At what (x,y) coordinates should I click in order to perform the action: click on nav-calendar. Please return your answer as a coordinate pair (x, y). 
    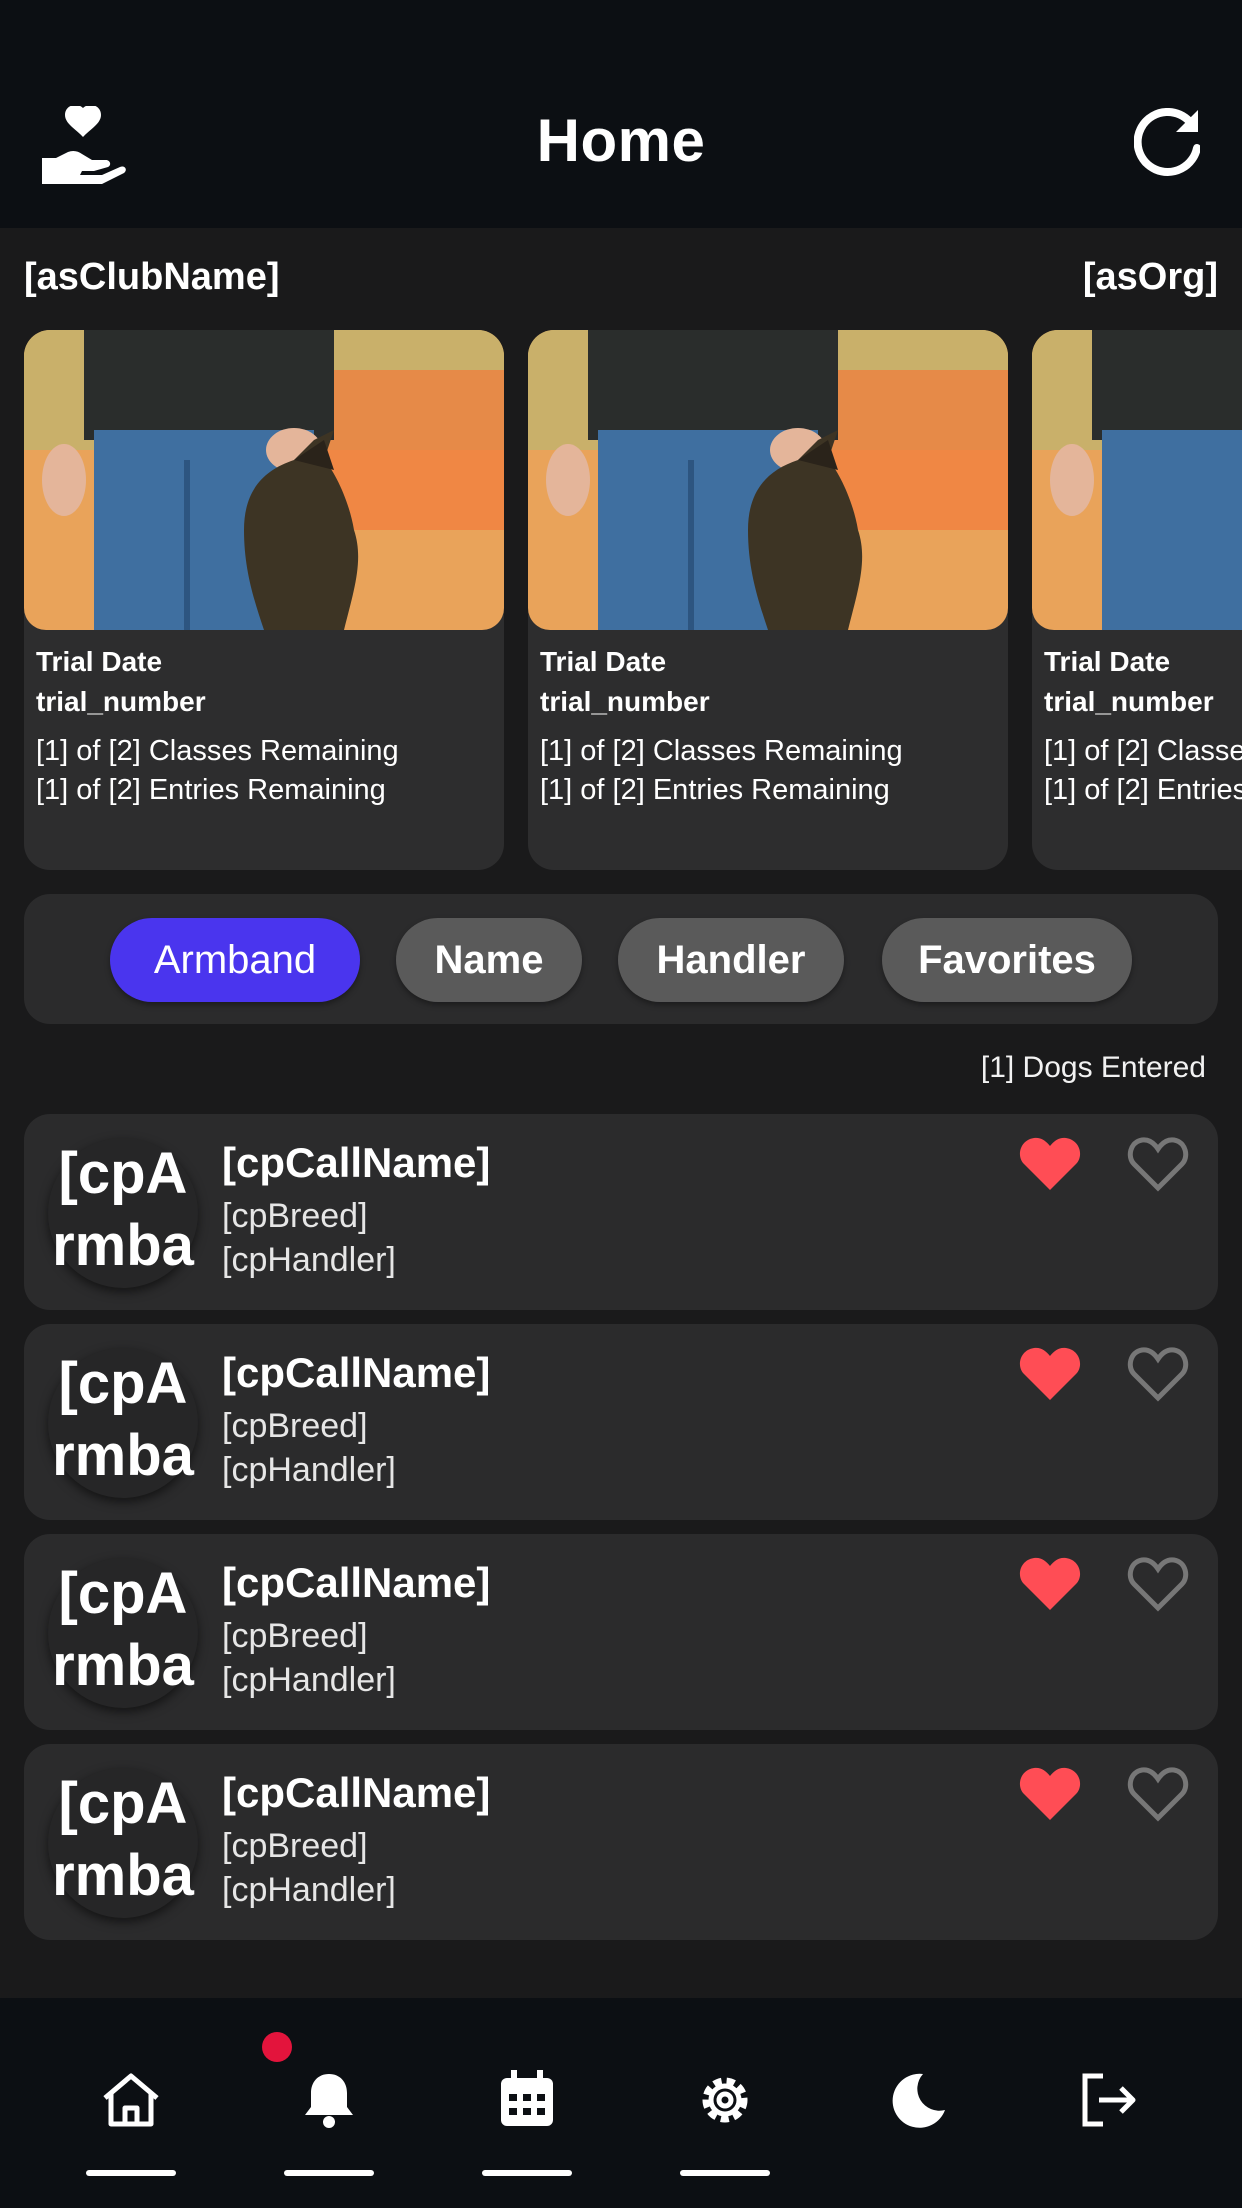
    Looking at the image, I should click on (527, 2118).